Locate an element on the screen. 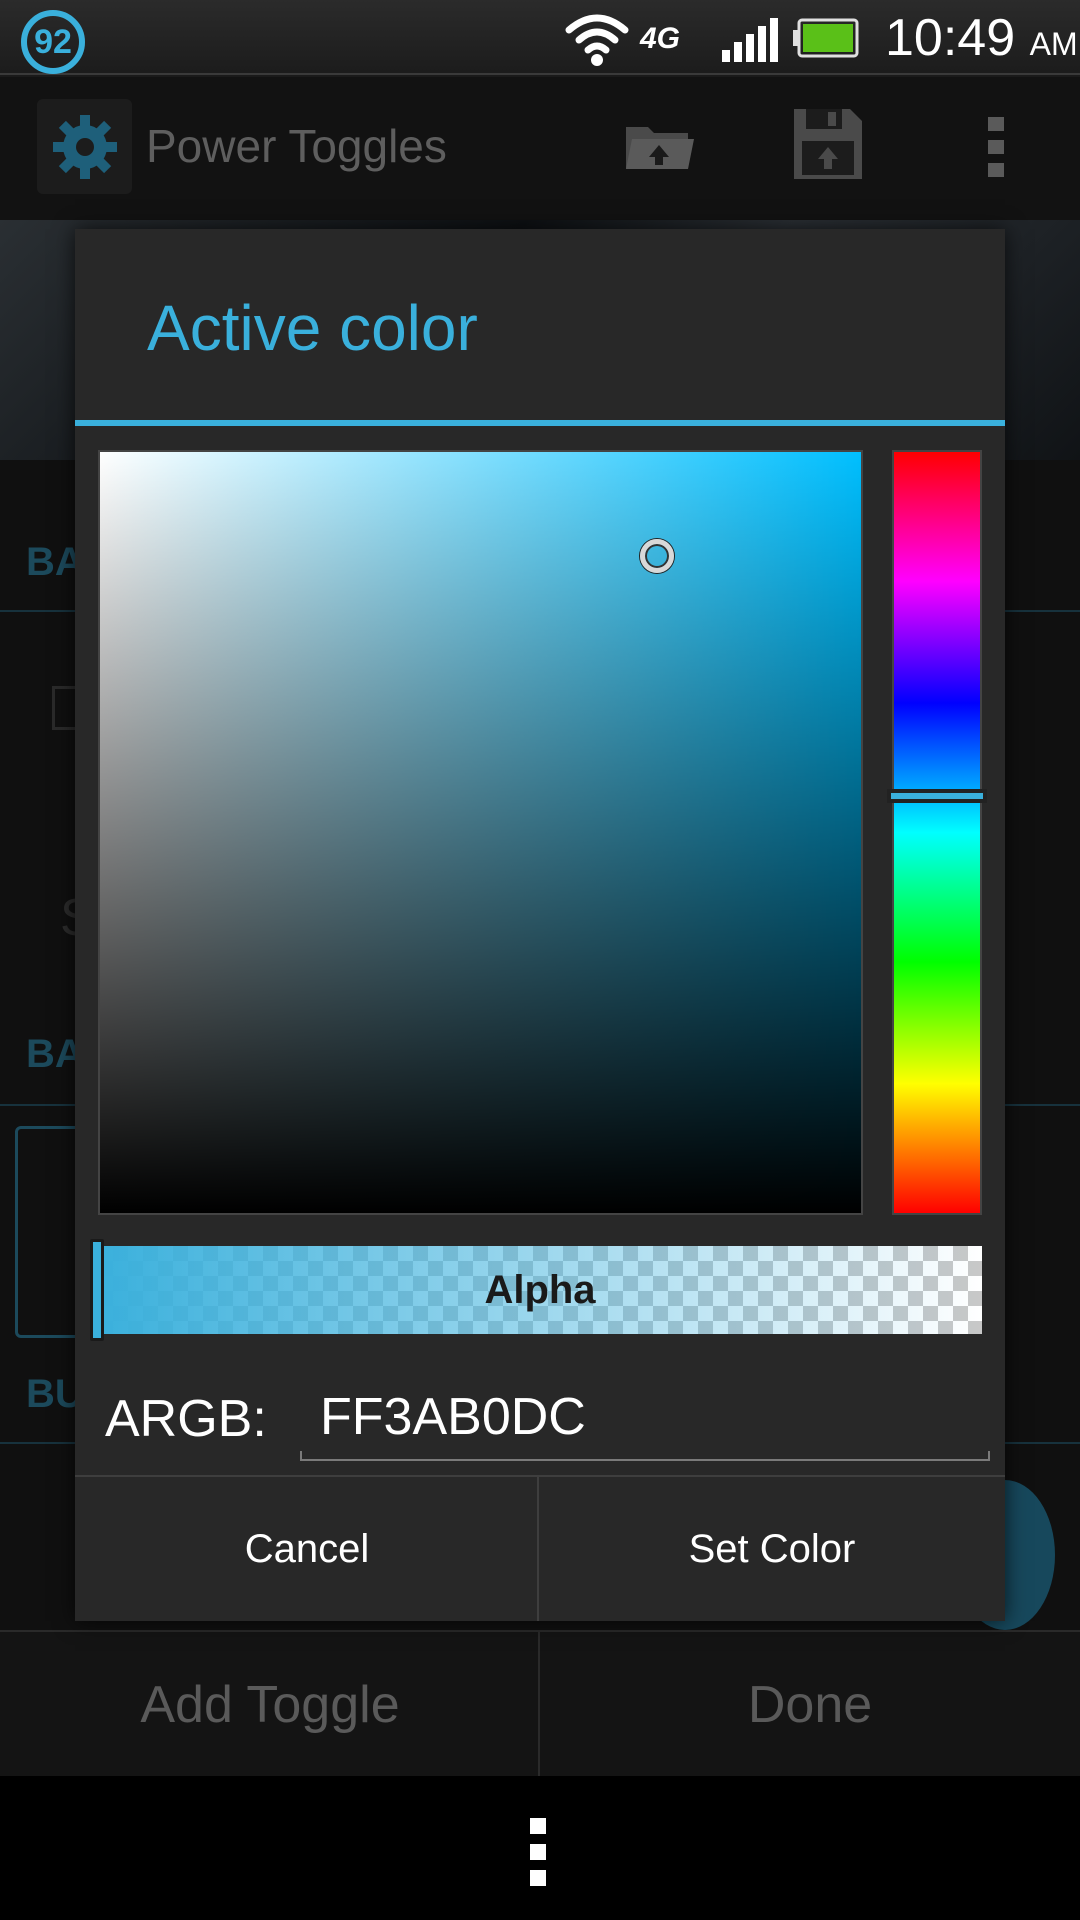 This screenshot has width=1080, height=1920. clock-time: 10:49 is located at coordinates (950, 38).